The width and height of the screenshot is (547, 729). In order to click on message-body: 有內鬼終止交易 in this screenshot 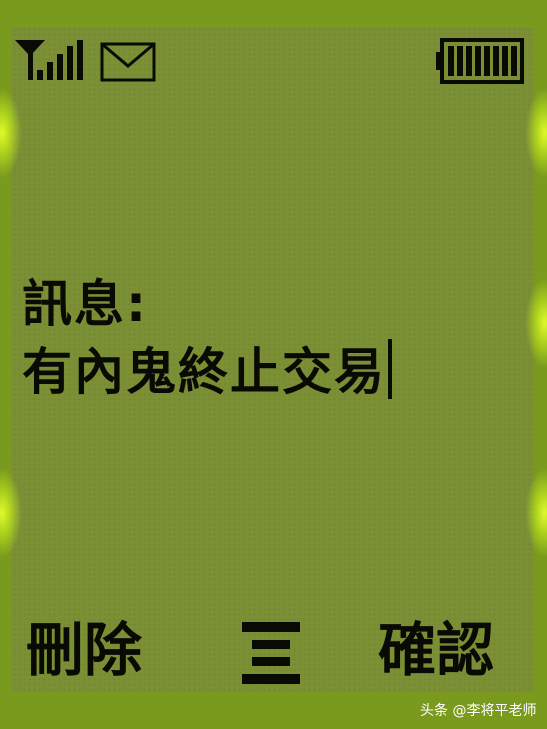, I will do `click(277, 372)`.